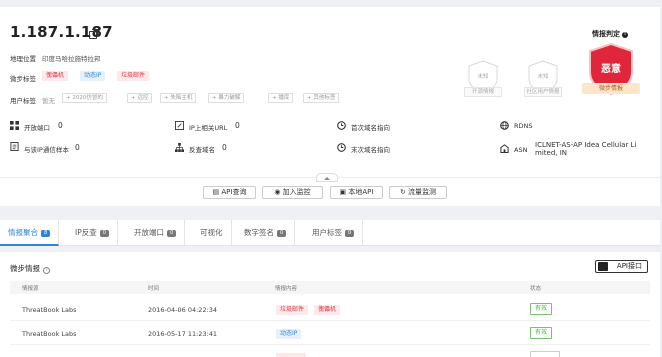 The height and width of the screenshot is (357, 662). What do you see at coordinates (226, 98) in the screenshot?
I see `suggest-tag-brute-force: + 暴力破解` at bounding box center [226, 98].